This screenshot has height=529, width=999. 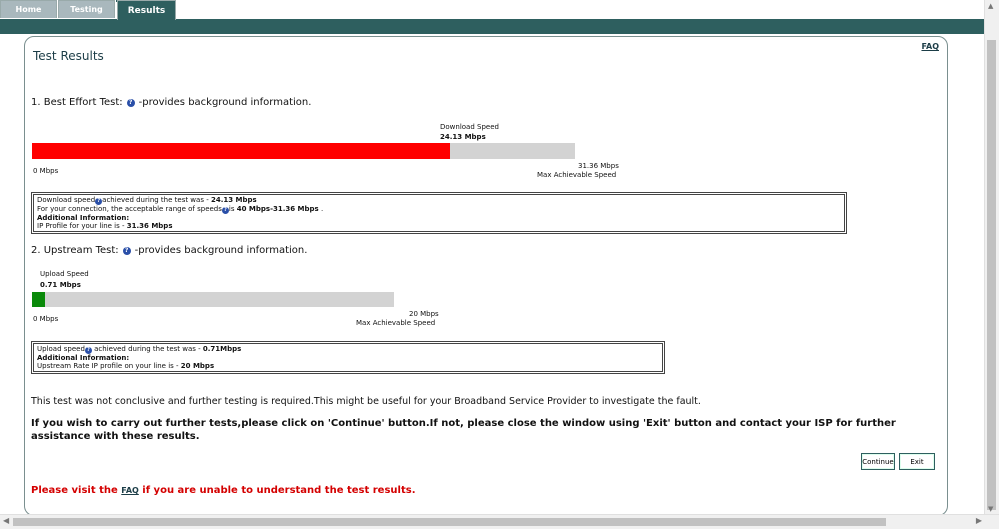 I want to click on download-info-line4: IP Profile for your line is - 31.36 Mbps, so click(x=105, y=226).